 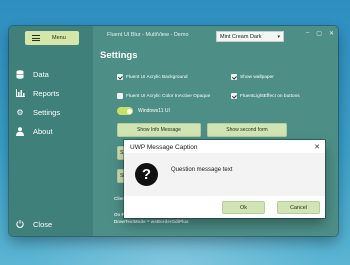 I want to click on close-window-button: ✕, so click(x=331, y=33).